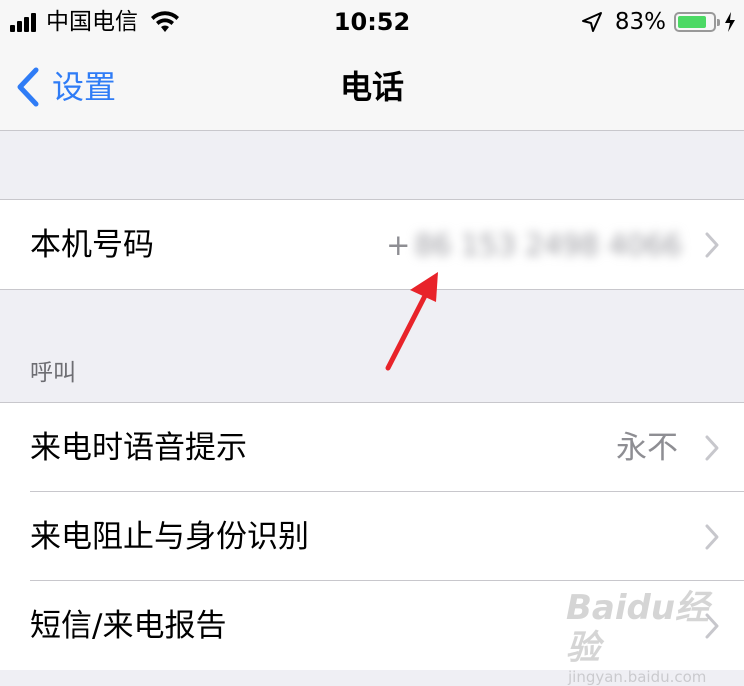 The width and height of the screenshot is (744, 686). I want to click on call-blocking-label: 来电阻止与身份识别, so click(169, 536).